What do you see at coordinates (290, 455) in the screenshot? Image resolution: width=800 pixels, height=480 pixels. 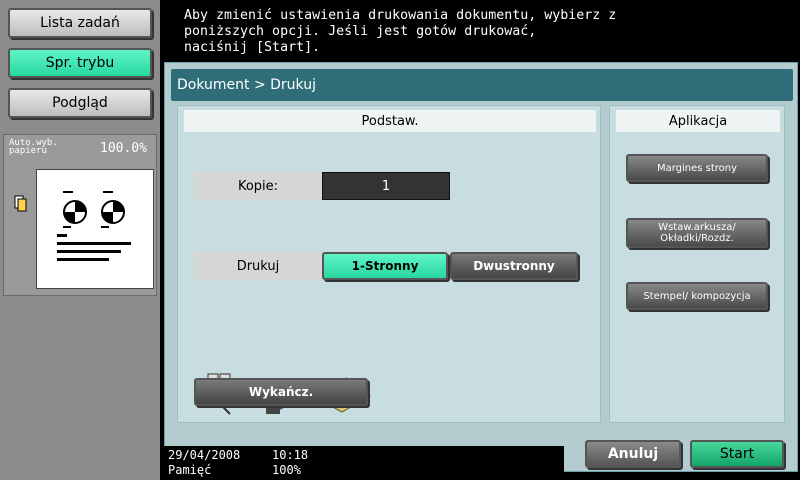 I see `time-text: 10:18` at bounding box center [290, 455].